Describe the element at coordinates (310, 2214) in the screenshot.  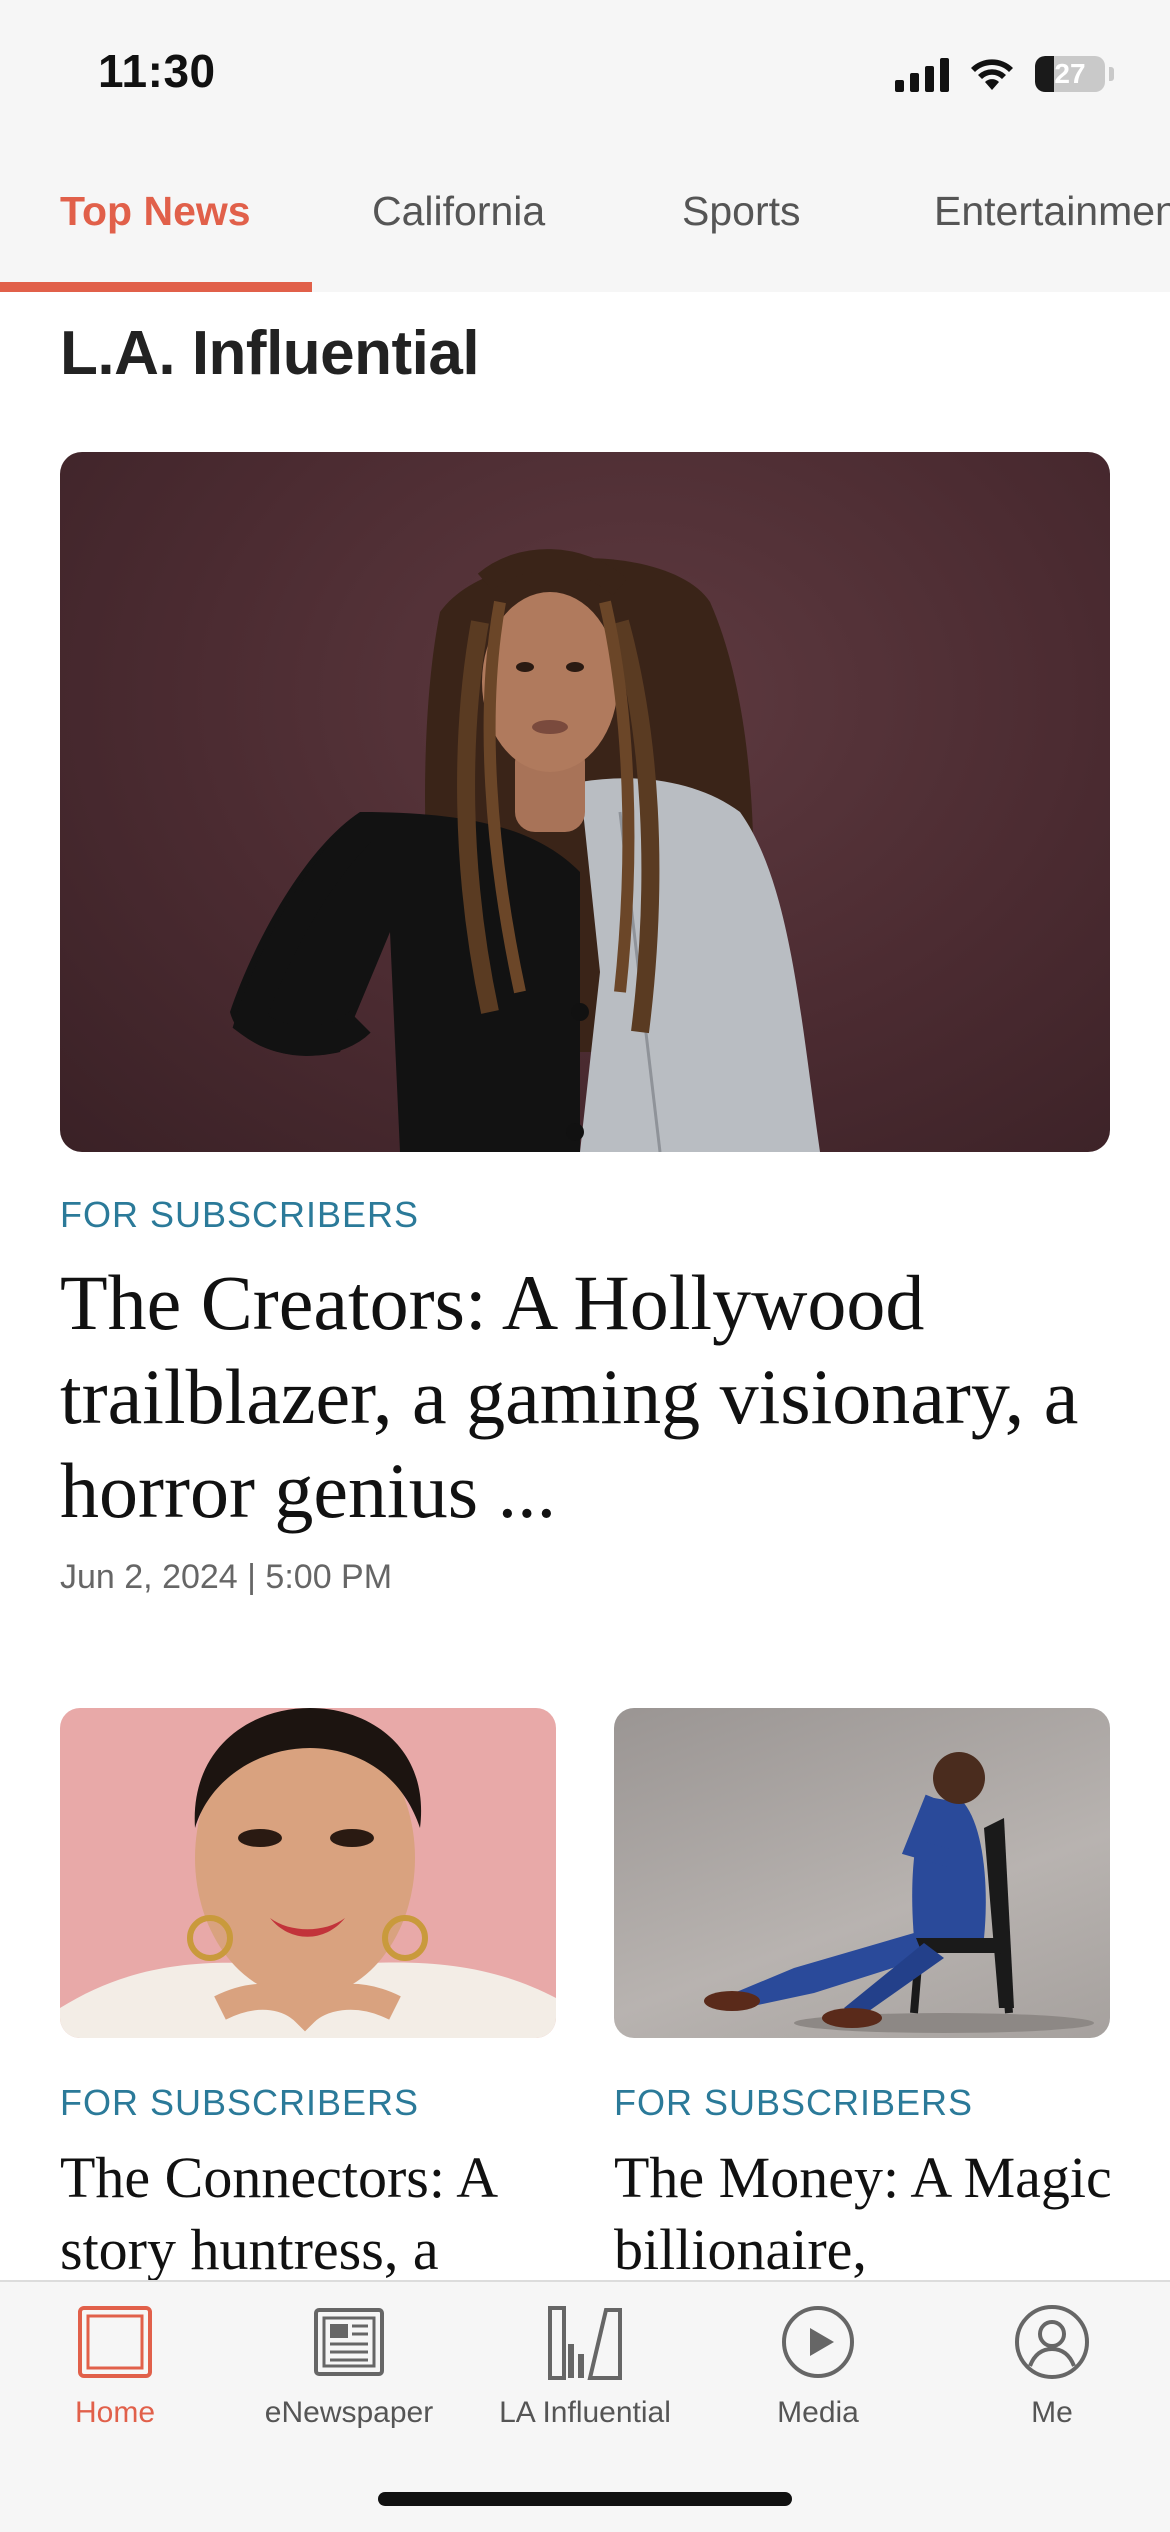
I see `card-headline-connectors: The Connectors: A story huntress, a` at that location.